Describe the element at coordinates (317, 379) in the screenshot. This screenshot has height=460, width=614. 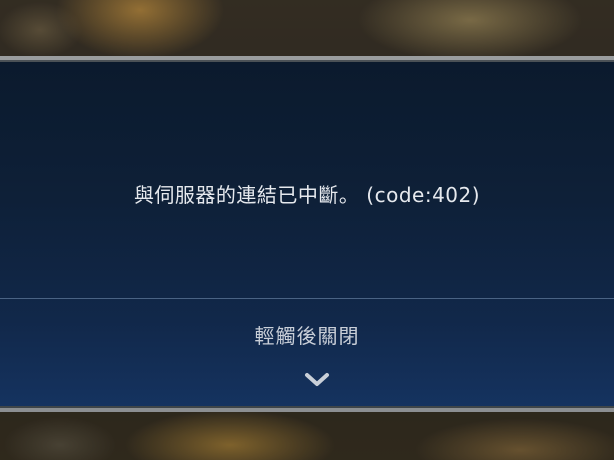
I see `chevron-down-icon` at that location.